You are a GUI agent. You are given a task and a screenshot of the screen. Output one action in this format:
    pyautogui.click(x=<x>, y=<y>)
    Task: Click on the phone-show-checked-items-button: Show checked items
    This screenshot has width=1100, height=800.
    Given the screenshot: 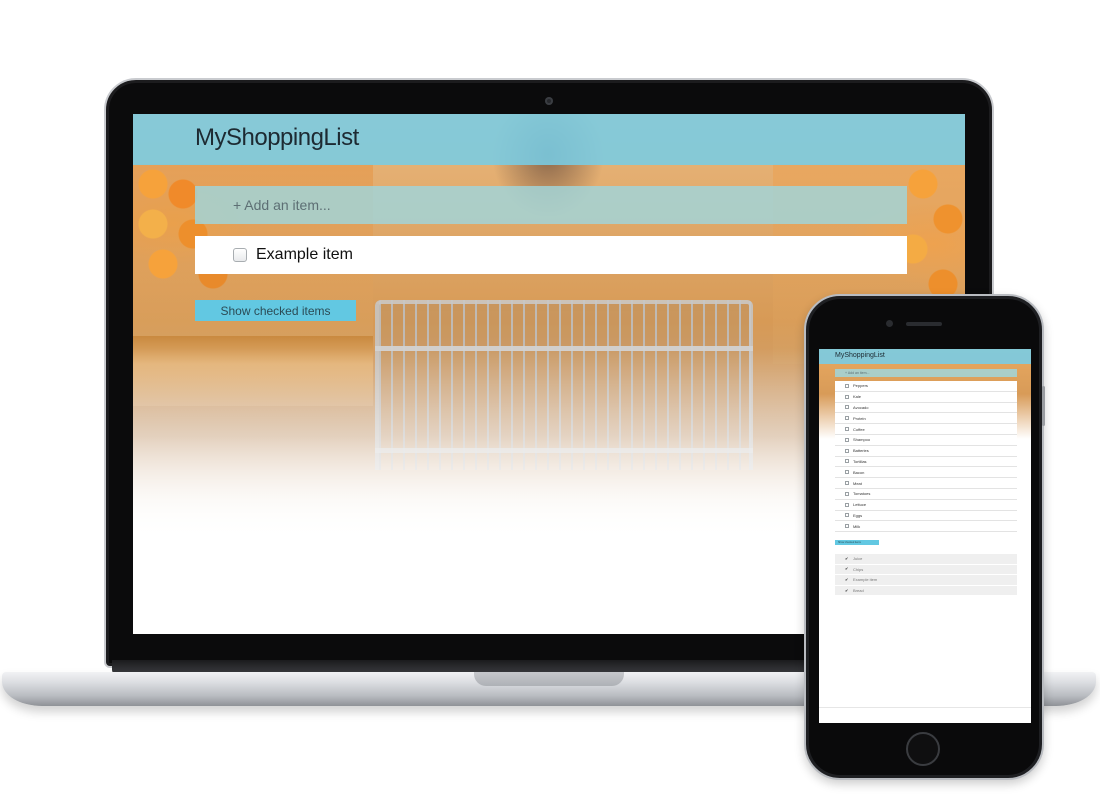 What is the action you would take?
    pyautogui.click(x=857, y=542)
    